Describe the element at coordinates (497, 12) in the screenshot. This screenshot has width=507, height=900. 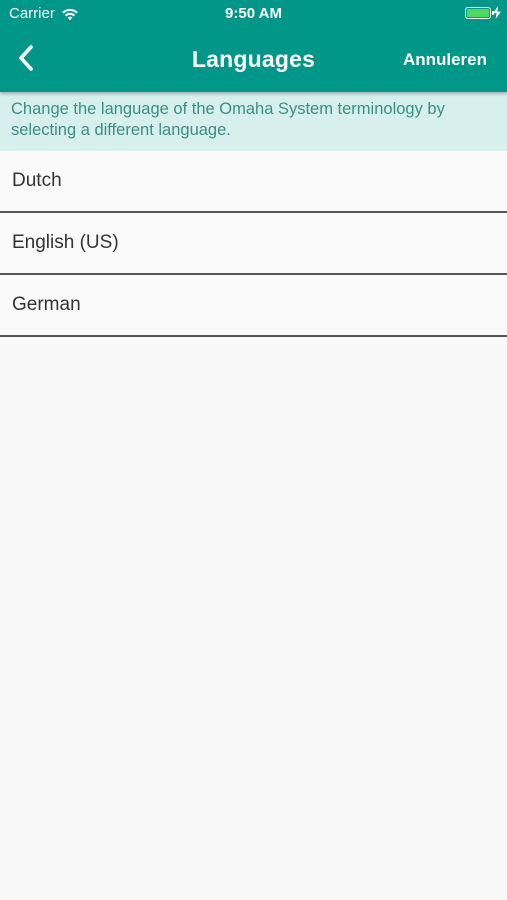
I see `charging-bolt-icon` at that location.